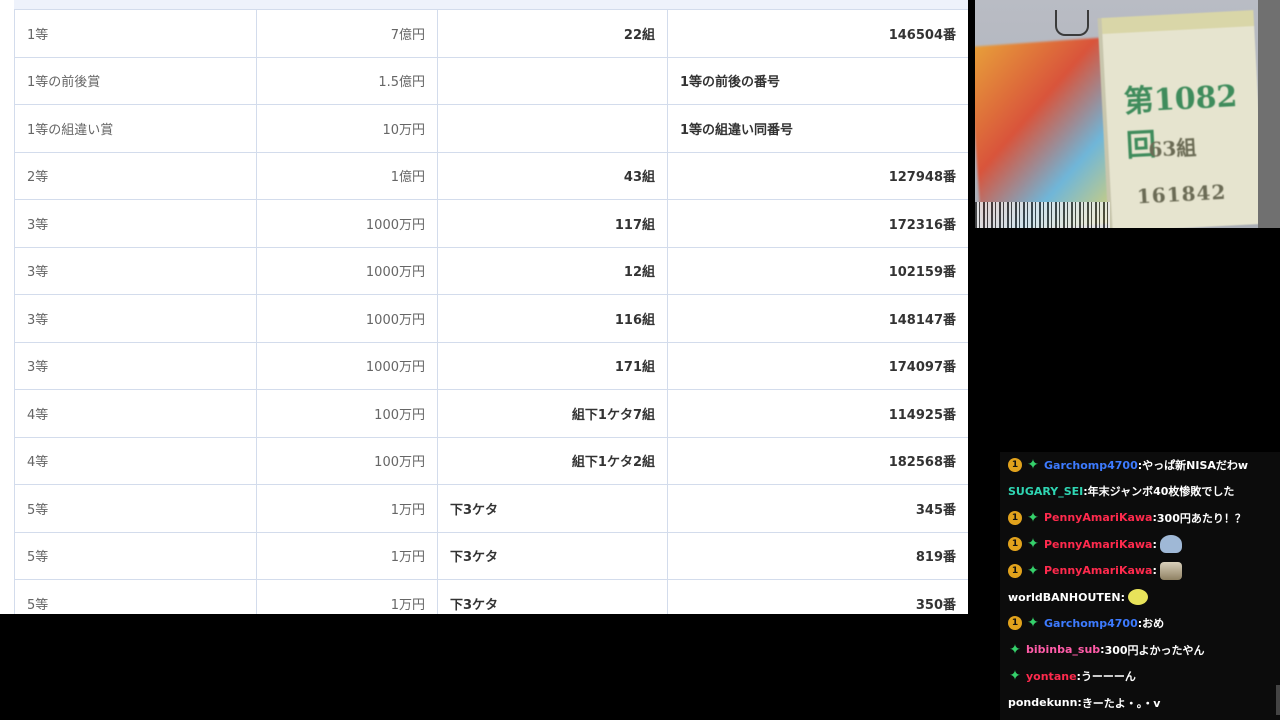 This screenshot has height=720, width=1280. I want to click on chat-username: bibinba_sub, so click(1063, 649).